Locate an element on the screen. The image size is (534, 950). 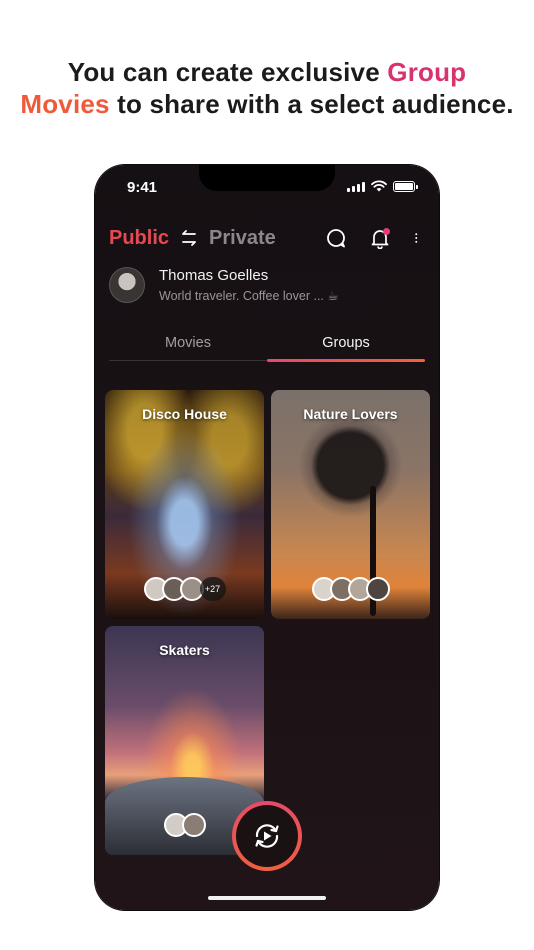
extra-members-count: +27 is located at coordinates (212, 589).